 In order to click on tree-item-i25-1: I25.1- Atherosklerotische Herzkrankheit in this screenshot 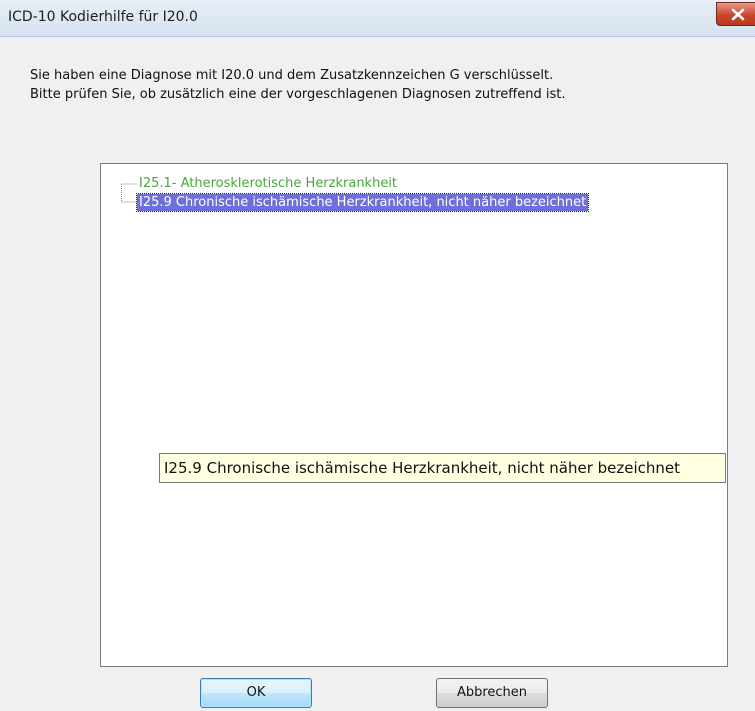, I will do `click(268, 183)`.